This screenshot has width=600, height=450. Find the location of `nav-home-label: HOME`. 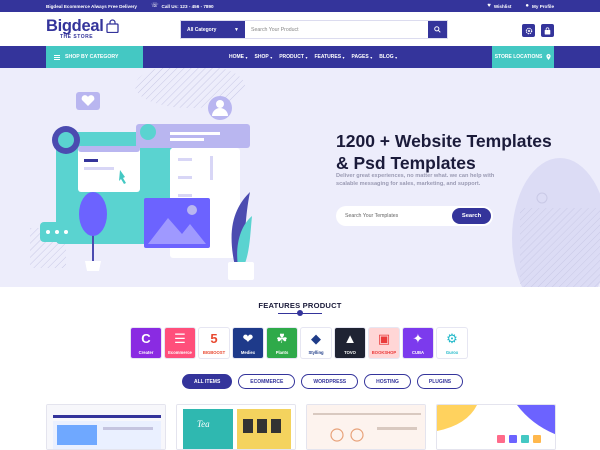

nav-home-label: HOME is located at coordinates (236, 57).